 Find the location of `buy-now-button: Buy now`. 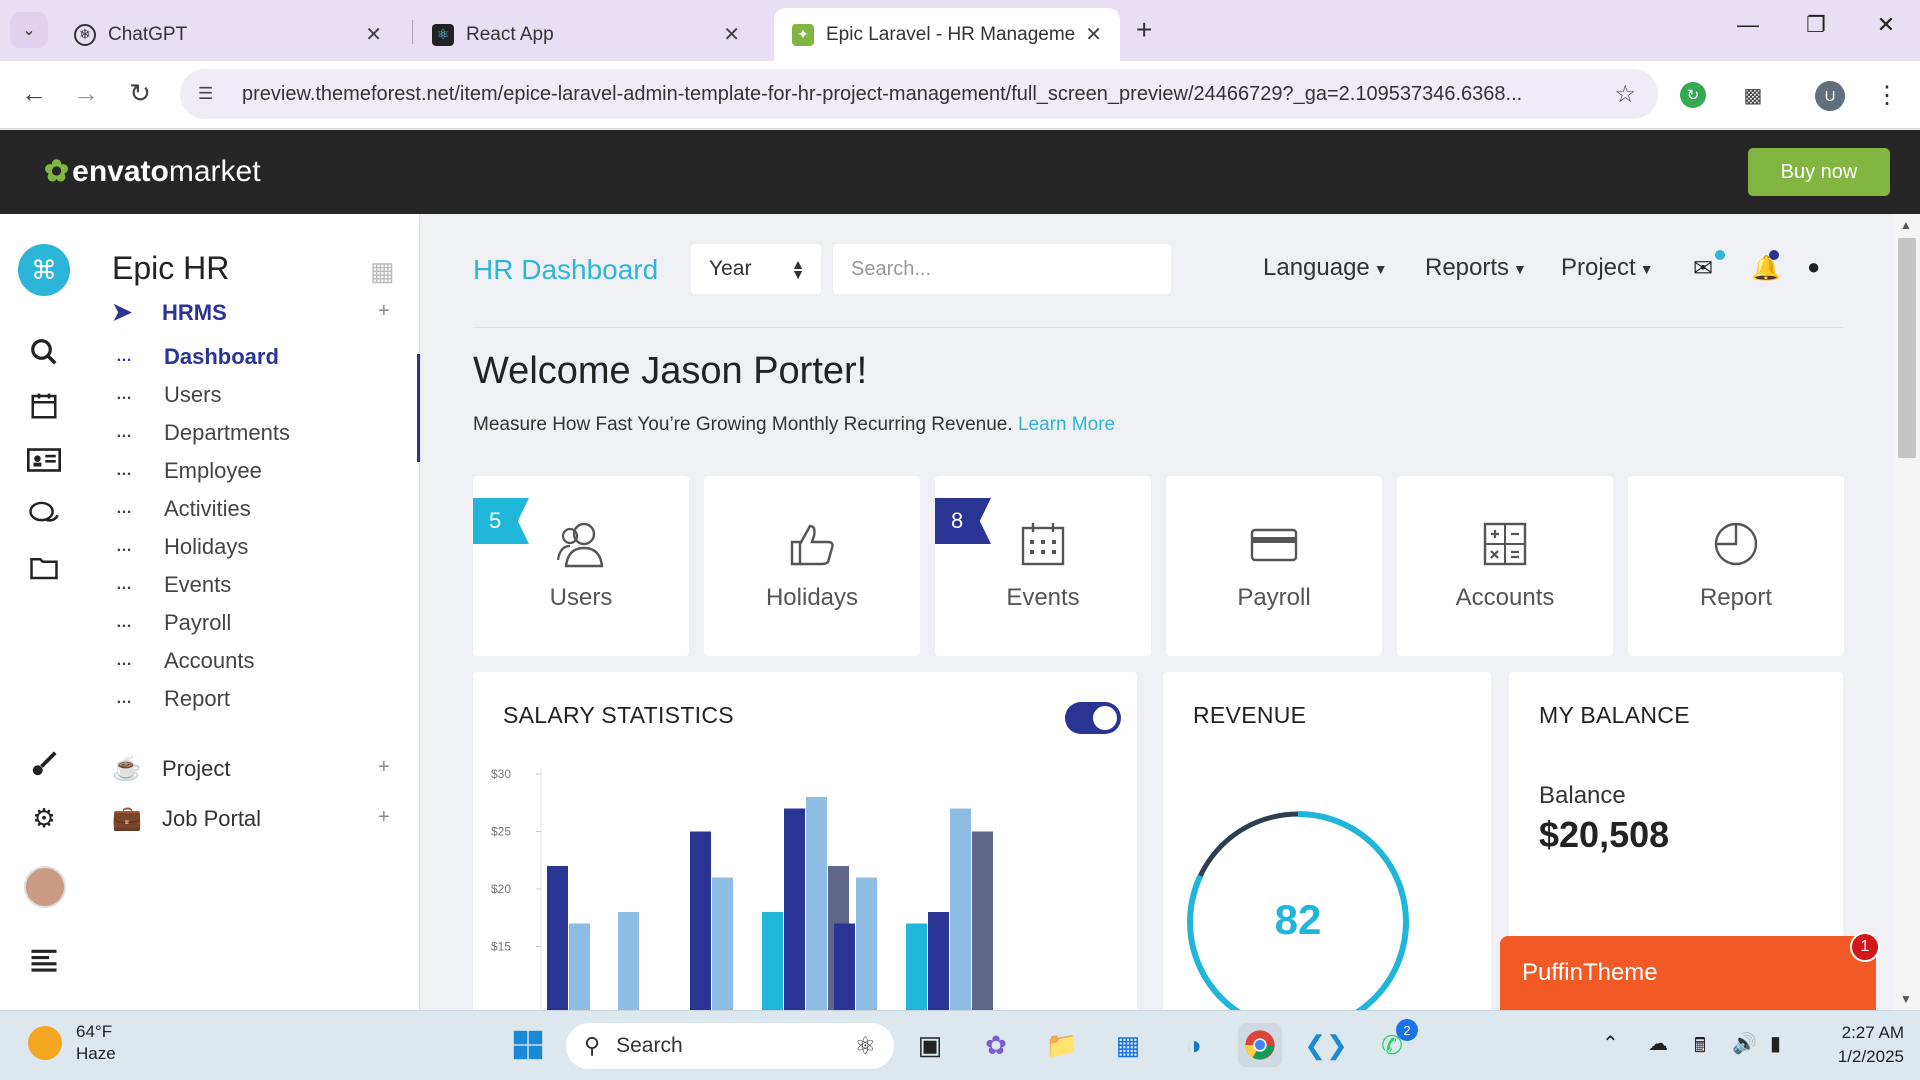

buy-now-button: Buy now is located at coordinates (1819, 172).